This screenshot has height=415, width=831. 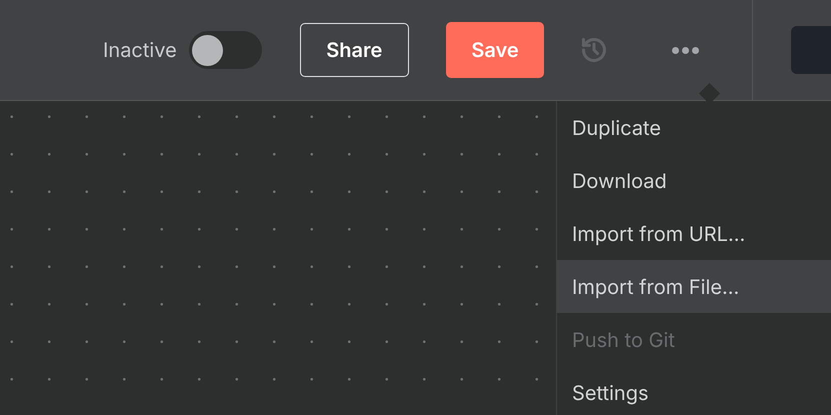 What do you see at coordinates (694, 127) in the screenshot?
I see `menu-item: Duplicate` at bounding box center [694, 127].